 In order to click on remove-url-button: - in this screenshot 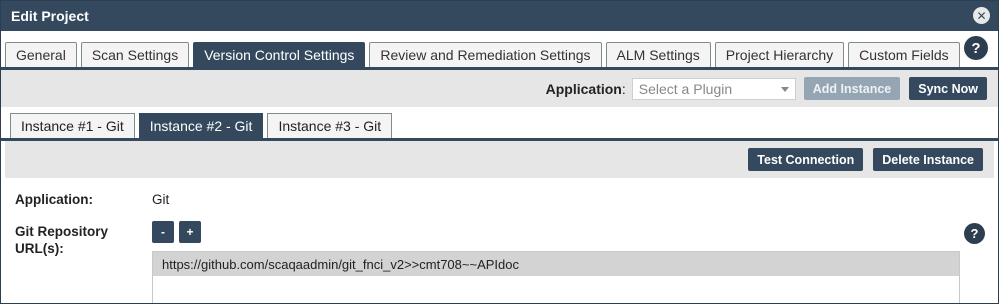, I will do `click(163, 232)`.